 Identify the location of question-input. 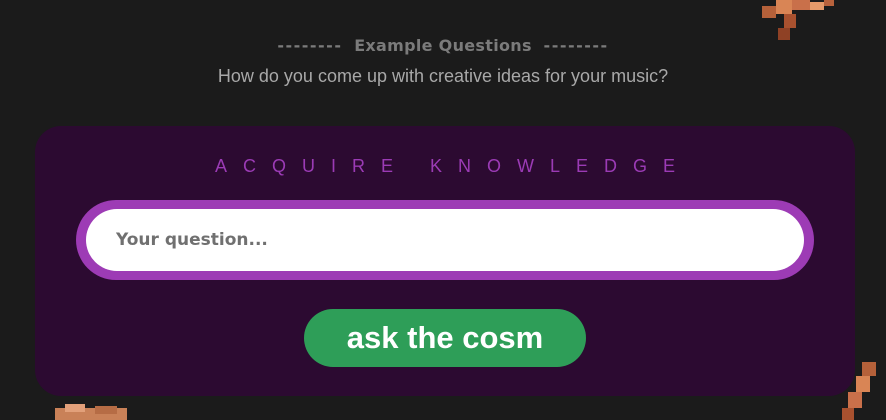
(445, 240).